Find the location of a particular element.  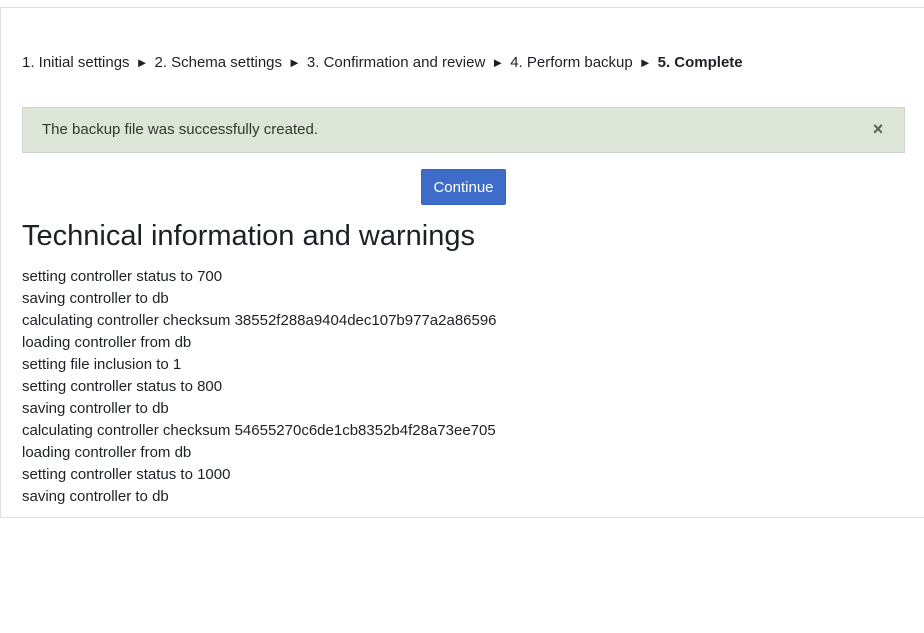

progress-step-initial-settings: 1. Initial settings is located at coordinates (76, 62).